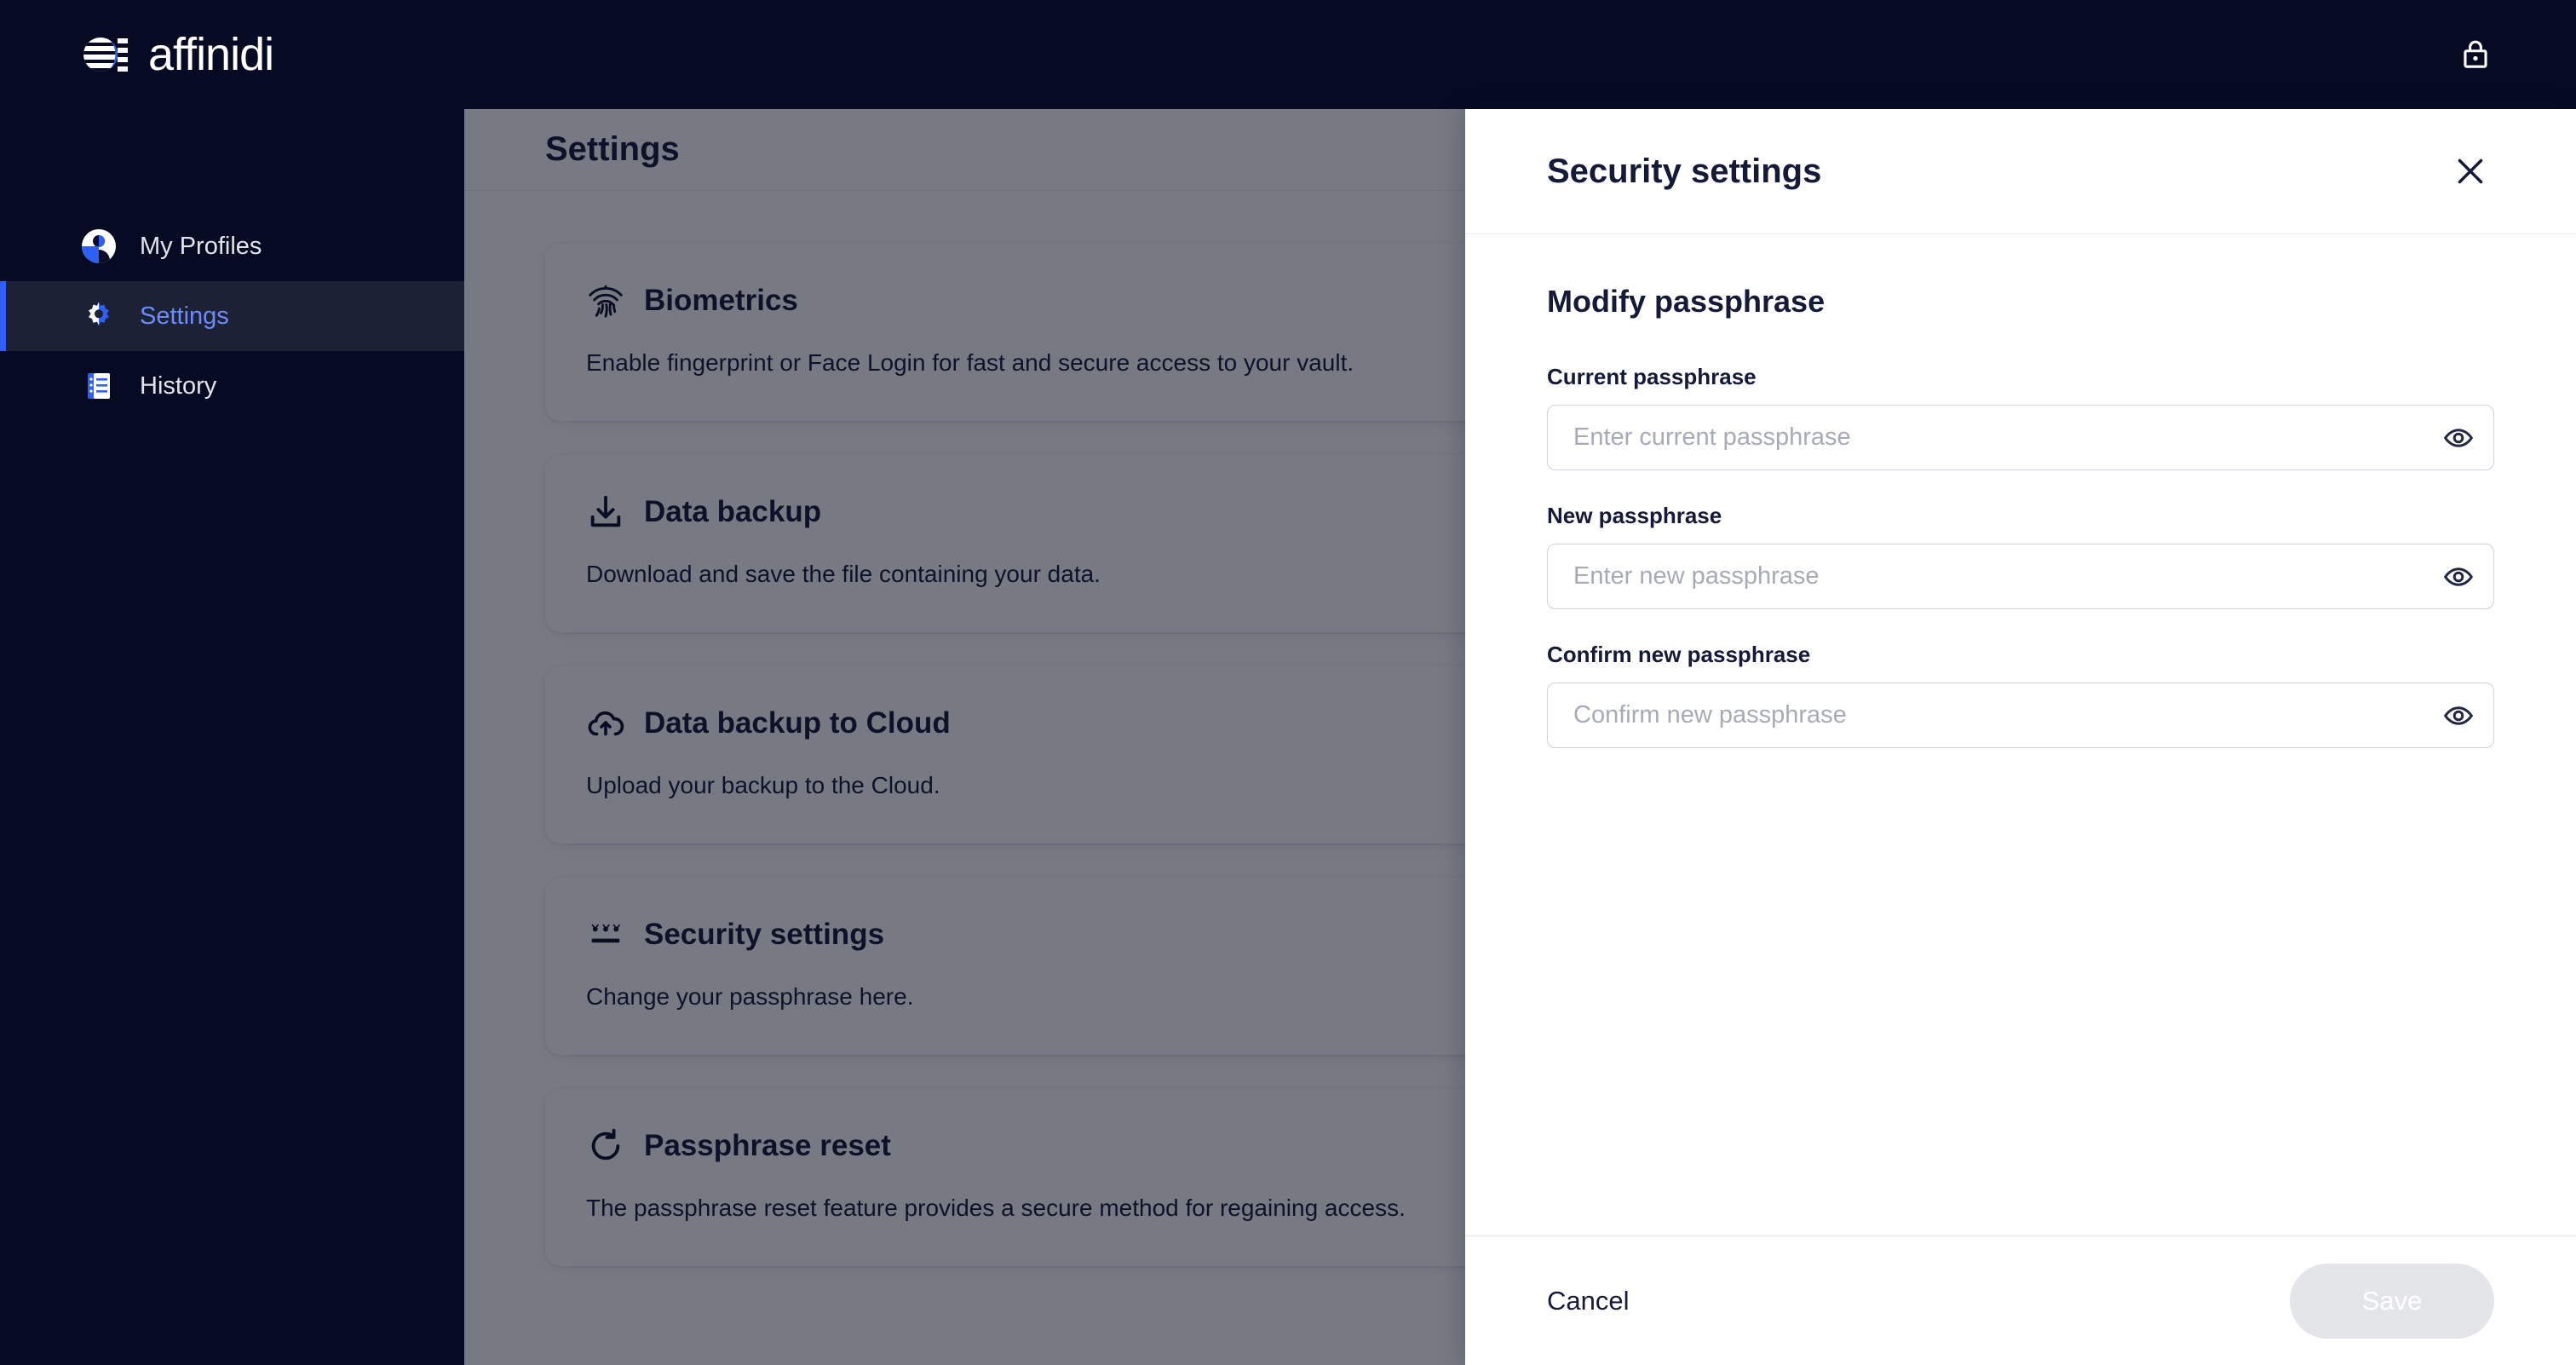  Describe the element at coordinates (1652, 376) in the screenshot. I see `field-label: Current passphrase` at that location.